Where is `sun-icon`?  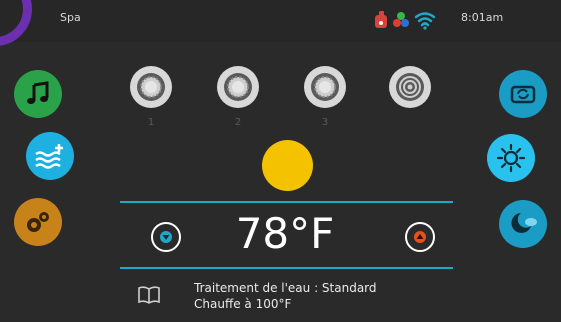
sun-icon is located at coordinates (511, 158).